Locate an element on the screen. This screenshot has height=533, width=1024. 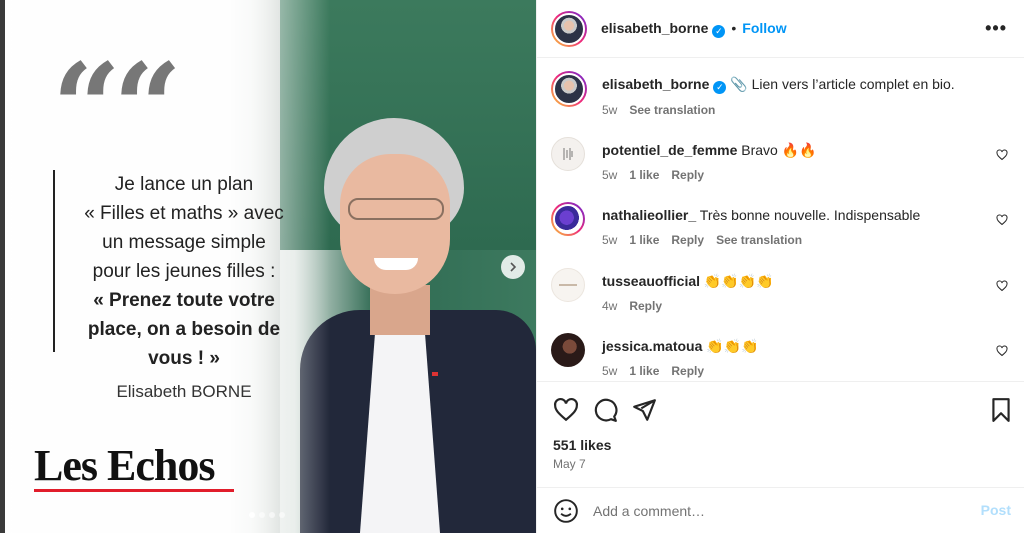
comment-bubble-icon is located at coordinates (605, 410).